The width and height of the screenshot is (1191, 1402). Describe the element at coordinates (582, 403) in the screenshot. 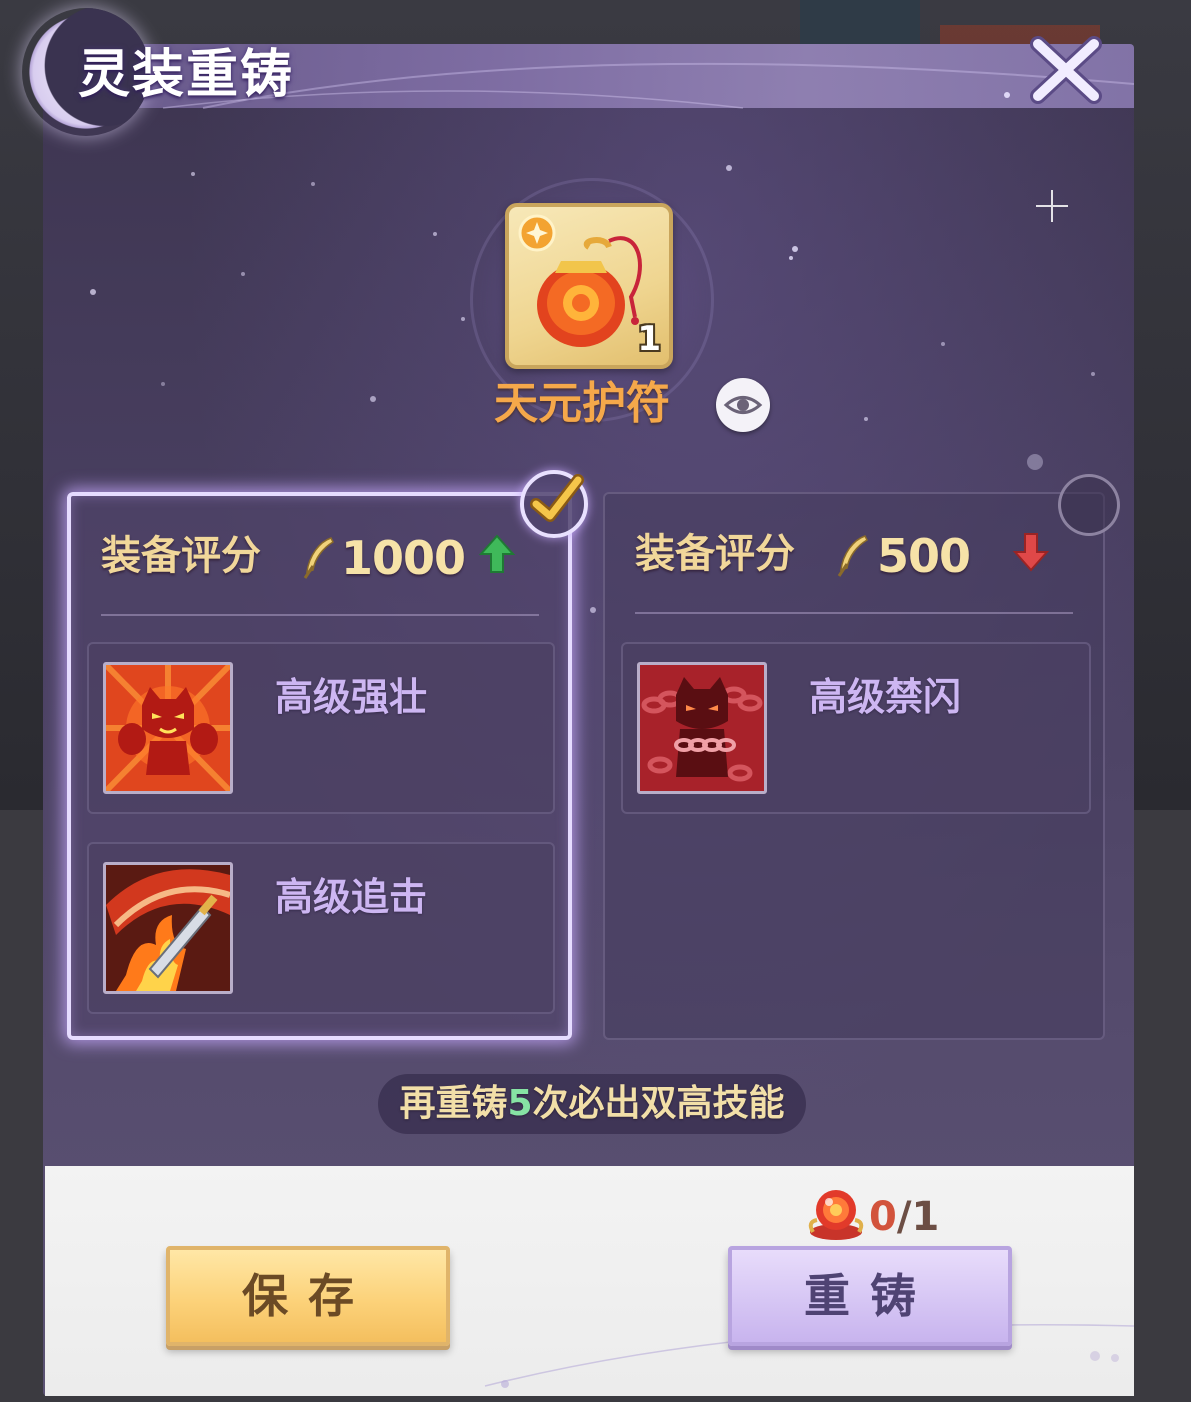

I see `item-name: 天元护符` at that location.